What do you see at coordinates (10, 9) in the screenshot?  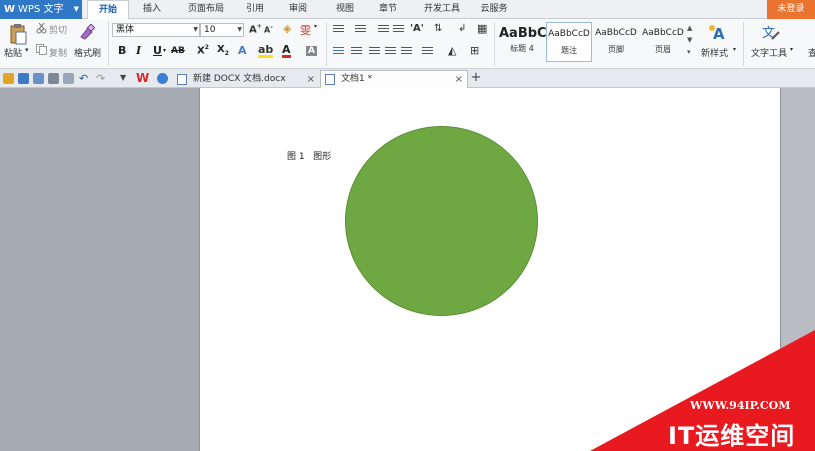 I see `wps-logo-icon: W` at bounding box center [10, 9].